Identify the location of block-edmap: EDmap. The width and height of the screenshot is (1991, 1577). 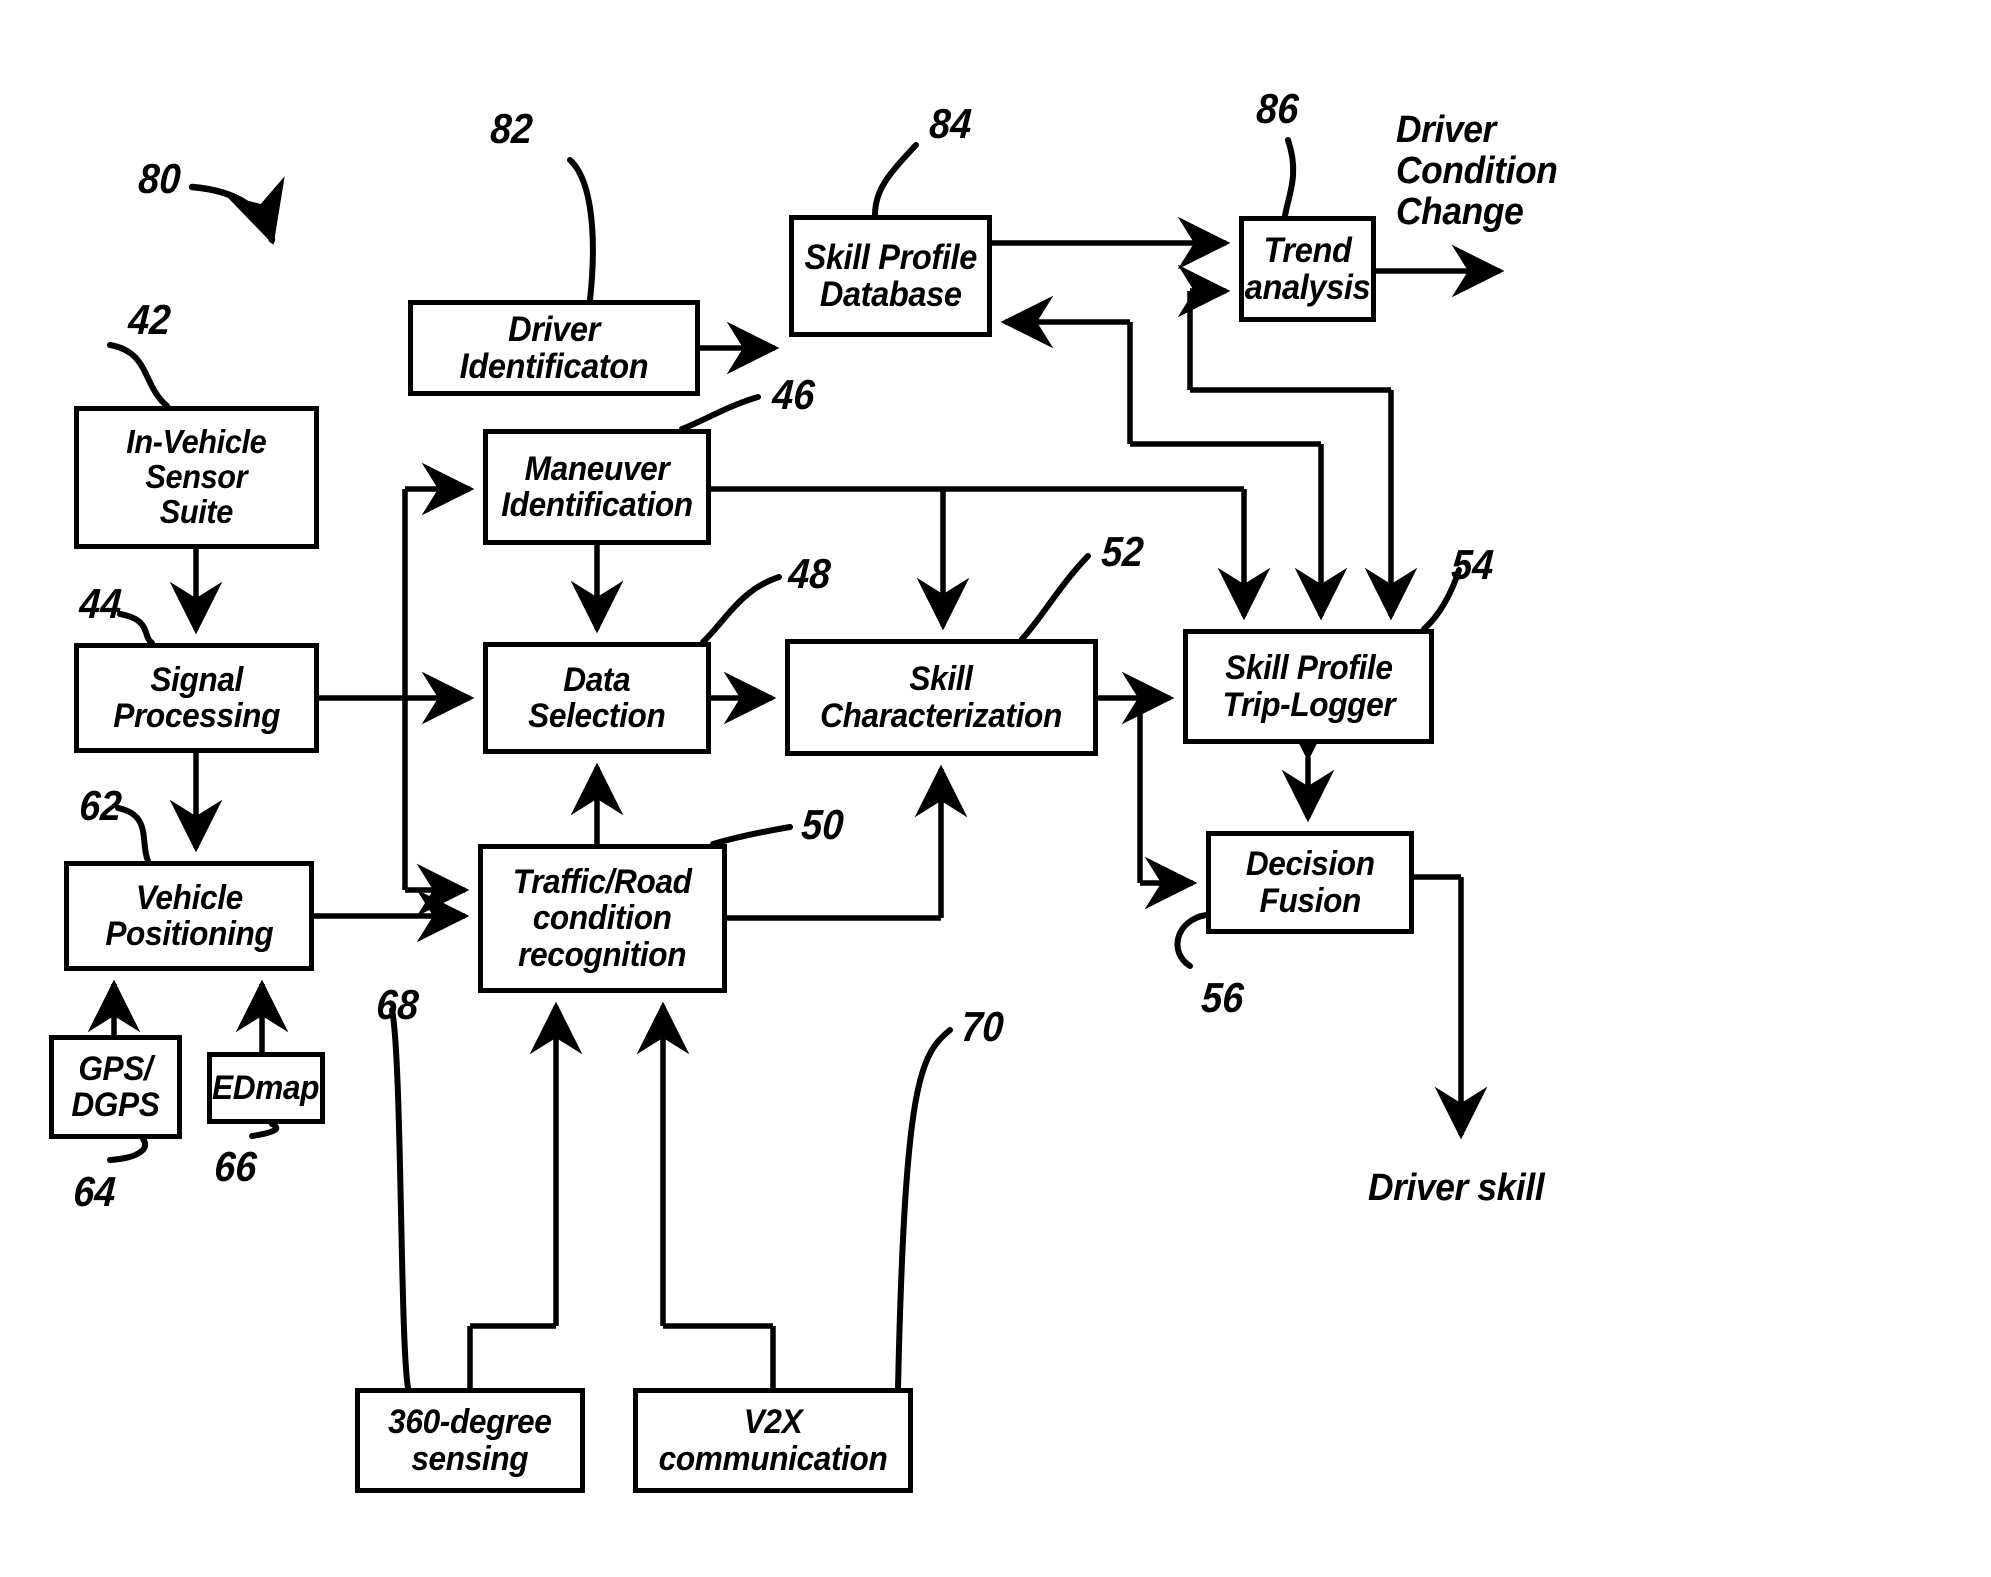
(266, 1088).